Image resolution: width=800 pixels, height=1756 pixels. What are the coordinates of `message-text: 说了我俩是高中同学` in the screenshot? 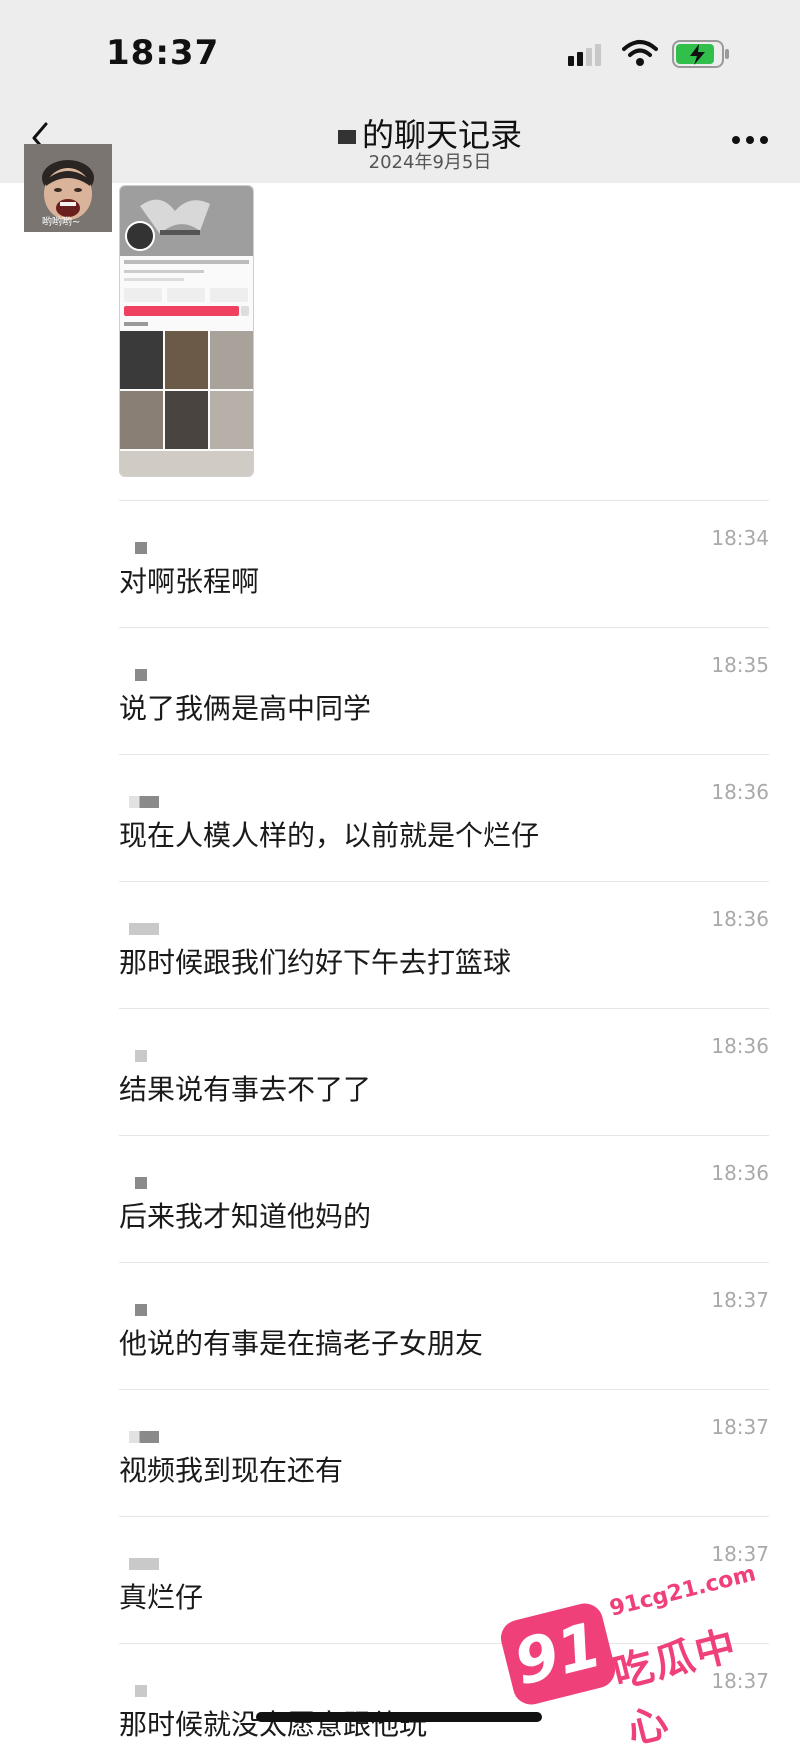 It's located at (245, 708).